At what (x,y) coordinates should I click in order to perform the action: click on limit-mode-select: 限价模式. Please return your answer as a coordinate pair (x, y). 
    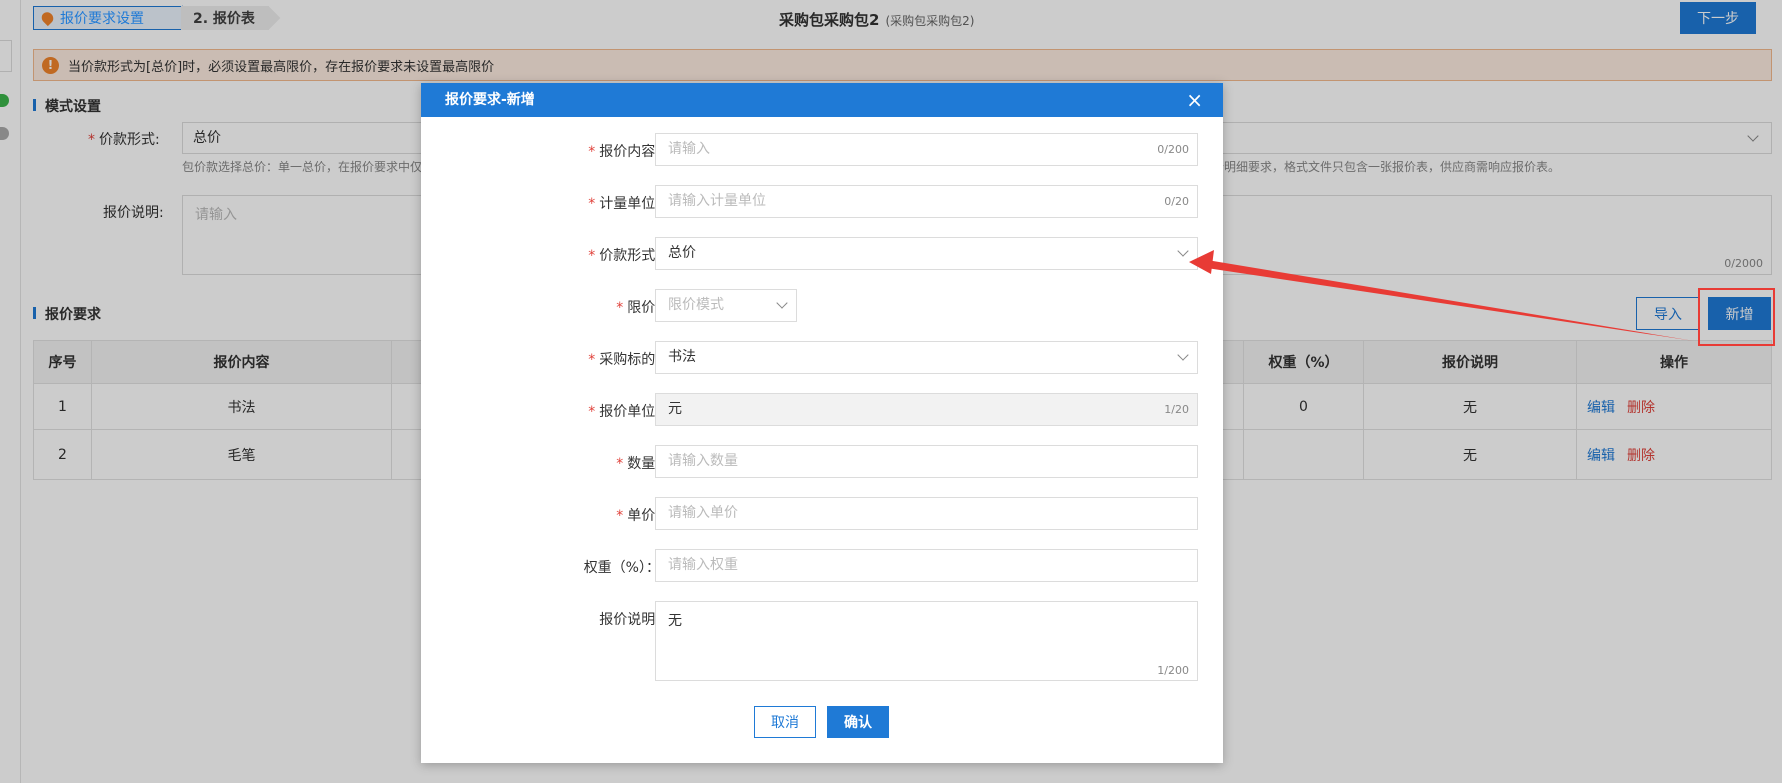
    Looking at the image, I should click on (726, 305).